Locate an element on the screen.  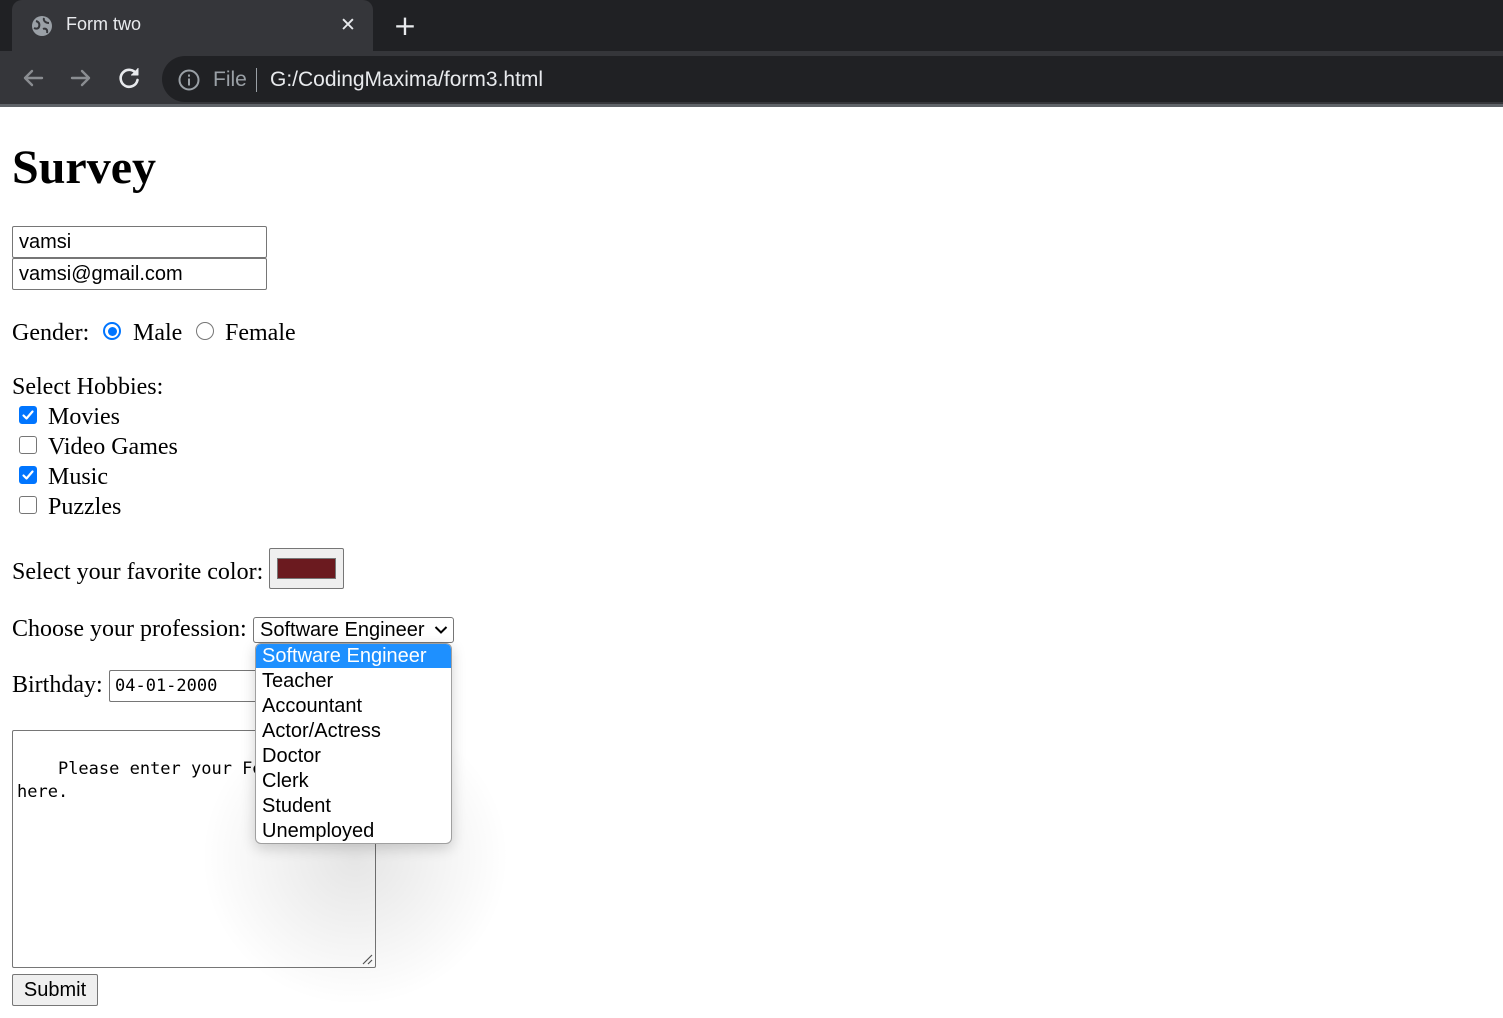
new-tab-button: + is located at coordinates (405, 26).